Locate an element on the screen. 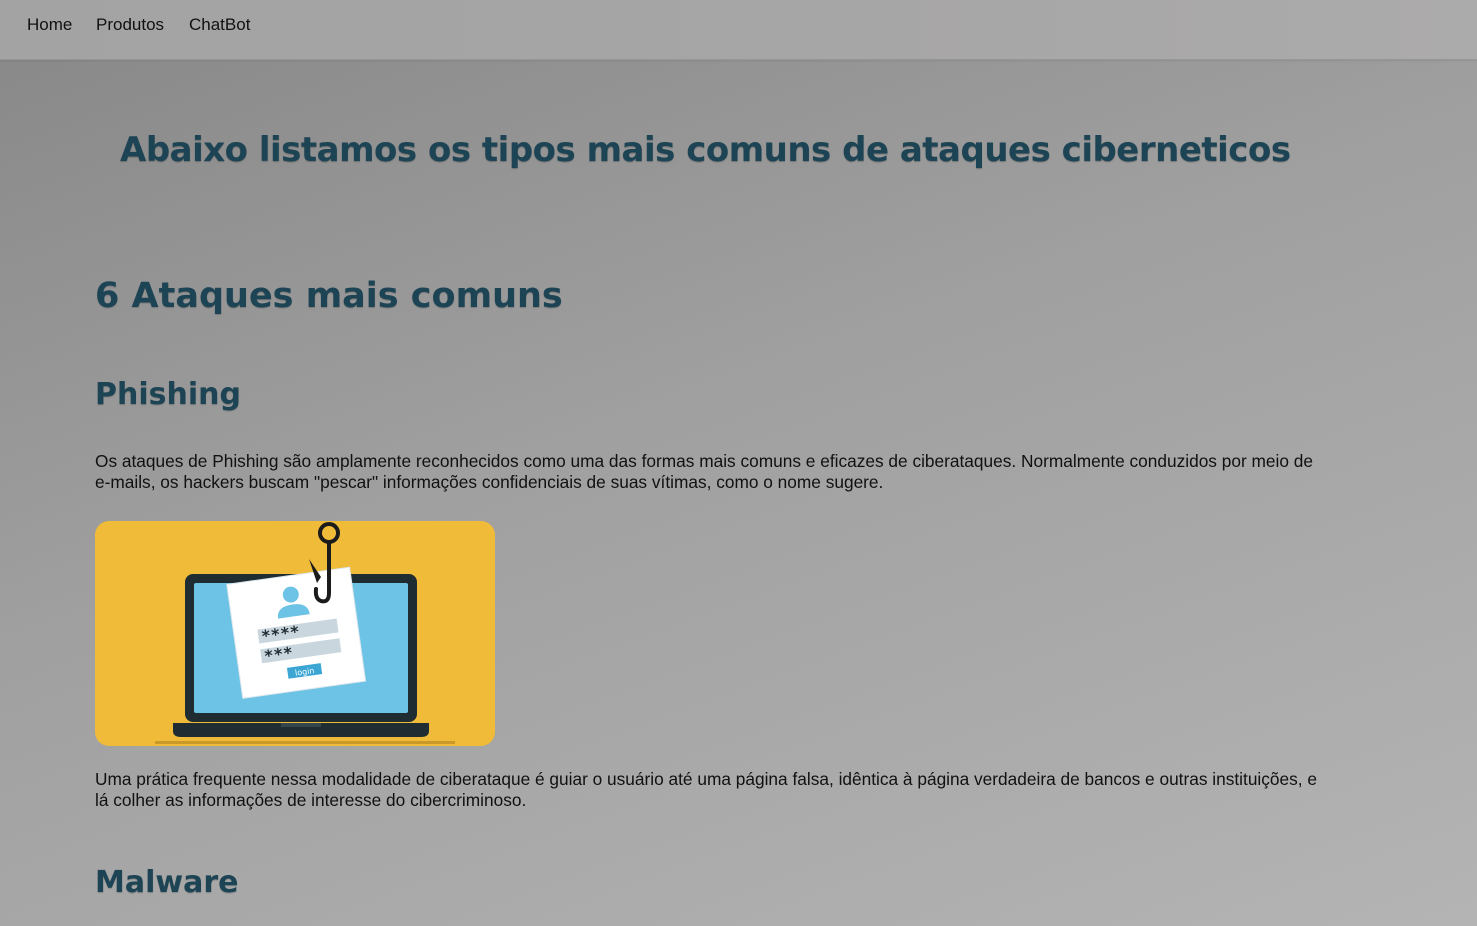  top-navbar: Home Produtos ChatBot is located at coordinates (738, 30).